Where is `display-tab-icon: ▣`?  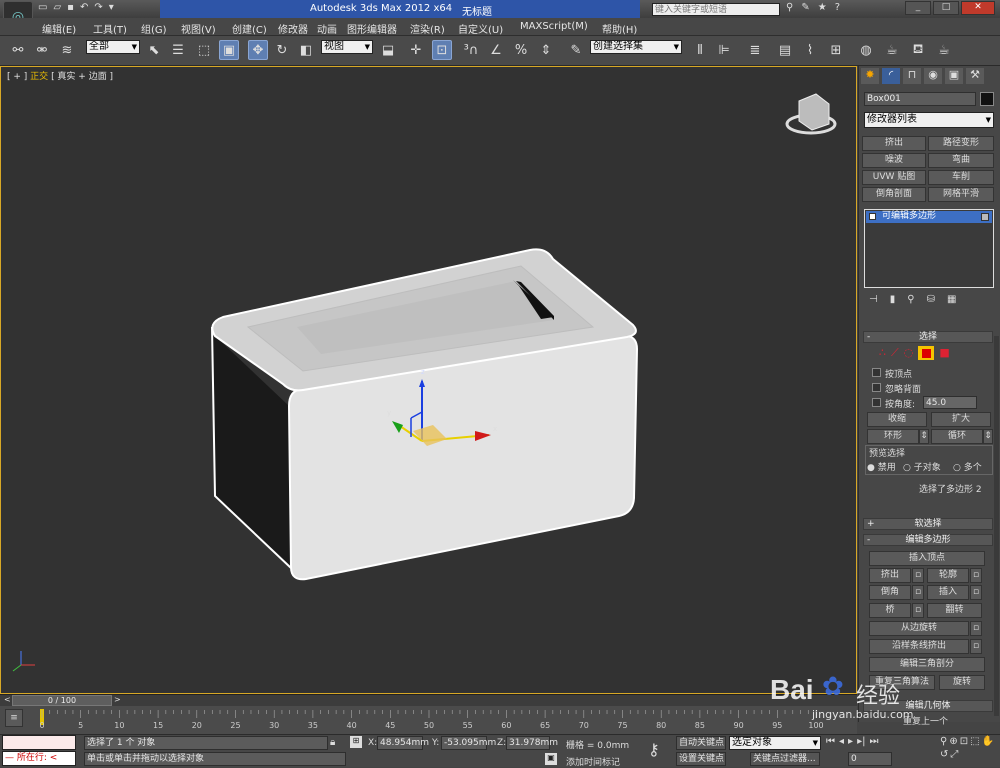 display-tab-icon: ▣ is located at coordinates (954, 76).